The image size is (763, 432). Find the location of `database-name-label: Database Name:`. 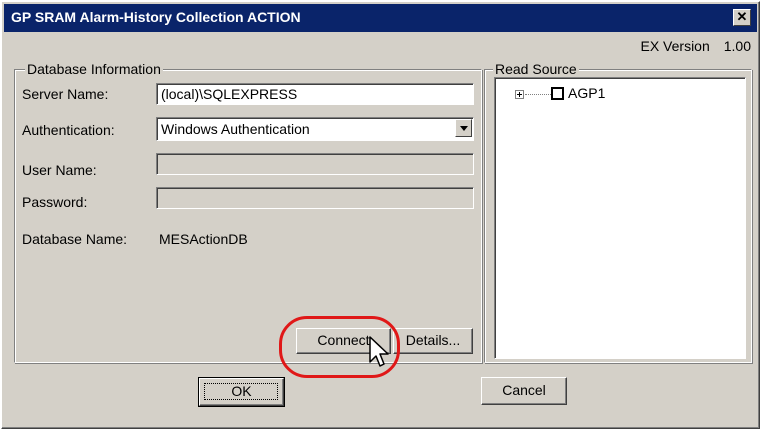

database-name-label: Database Name: is located at coordinates (75, 239).